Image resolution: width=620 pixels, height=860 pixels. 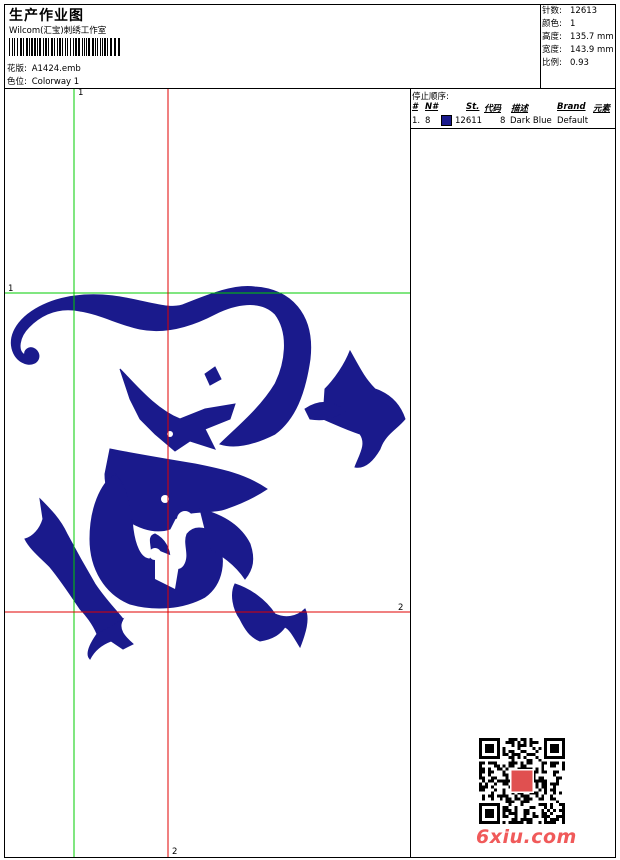 What do you see at coordinates (175, 852) in the screenshot?
I see `guide-label-red-v: 2` at bounding box center [175, 852].